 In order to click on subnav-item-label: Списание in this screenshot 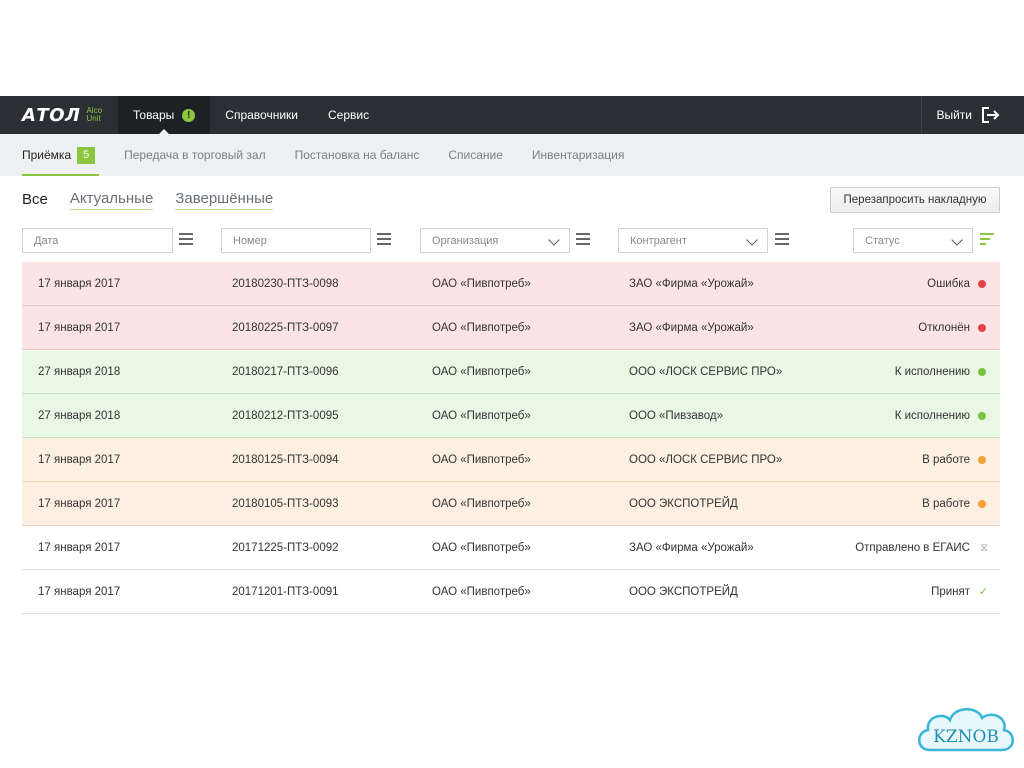, I will do `click(475, 155)`.